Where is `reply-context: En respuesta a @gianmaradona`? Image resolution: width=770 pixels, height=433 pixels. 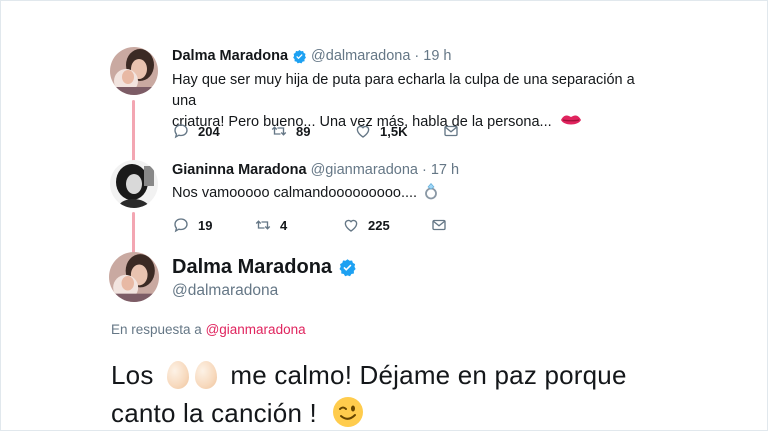
reply-context: En respuesta a @gianmaradona is located at coordinates (208, 329).